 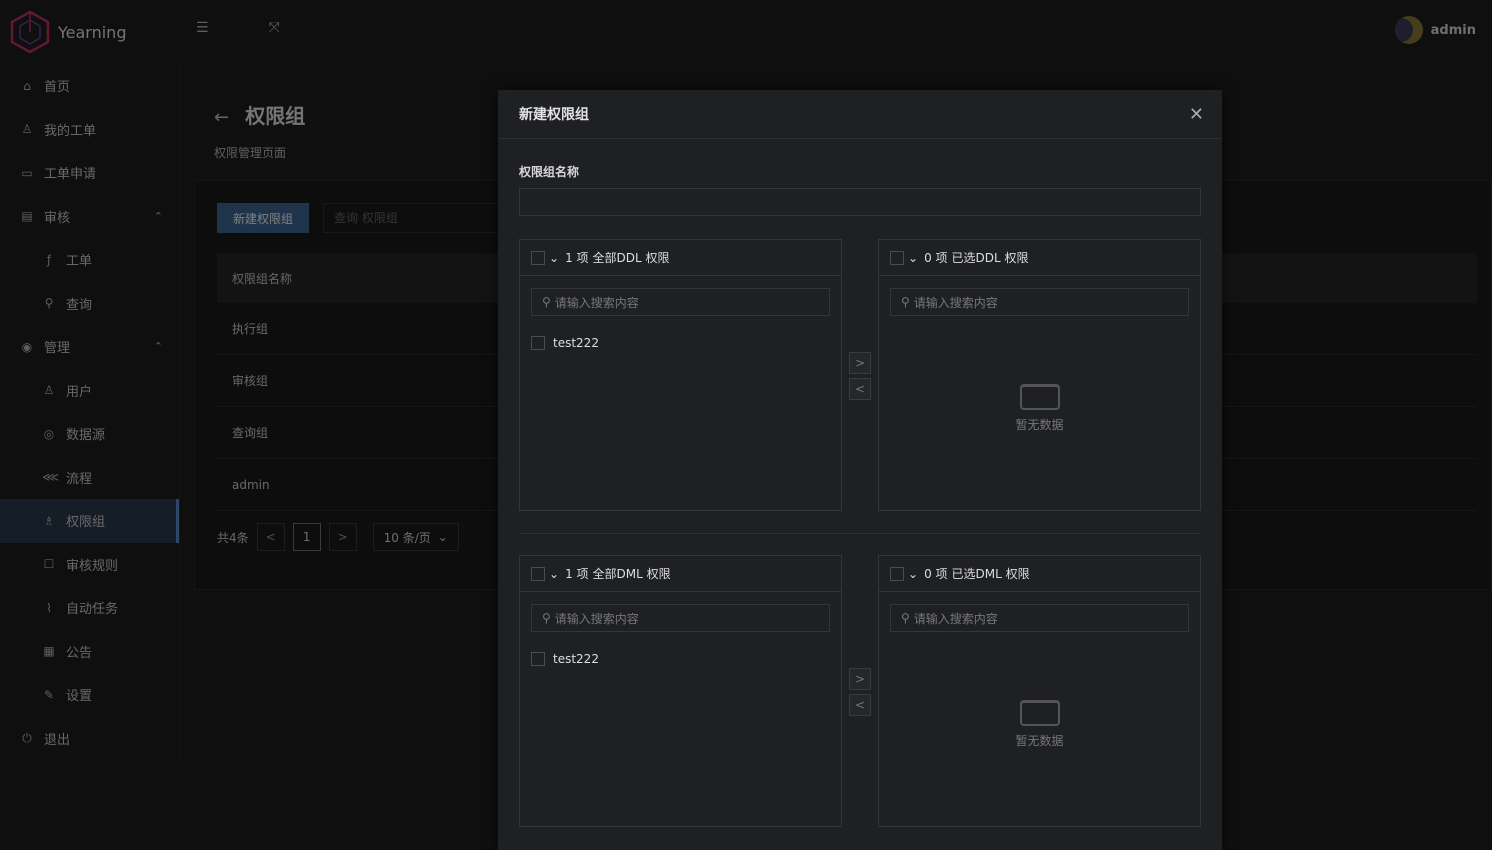 What do you see at coordinates (990, 258) in the screenshot?
I see `transfer-title: 已选DDL 权限` at bounding box center [990, 258].